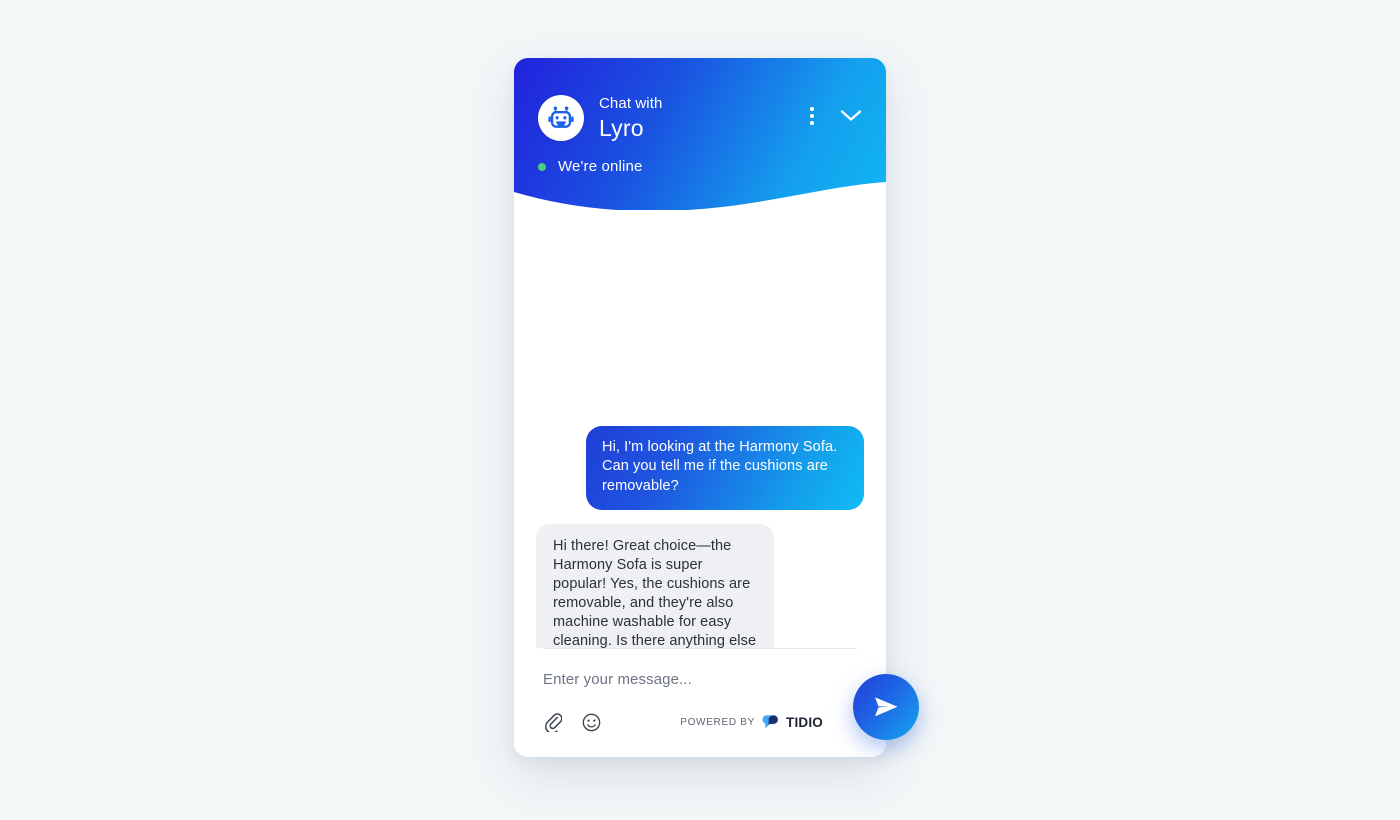 Image resolution: width=1400 pixels, height=820 pixels. I want to click on composer-toolbar: POWERED BY TIDIO, so click(700, 722).